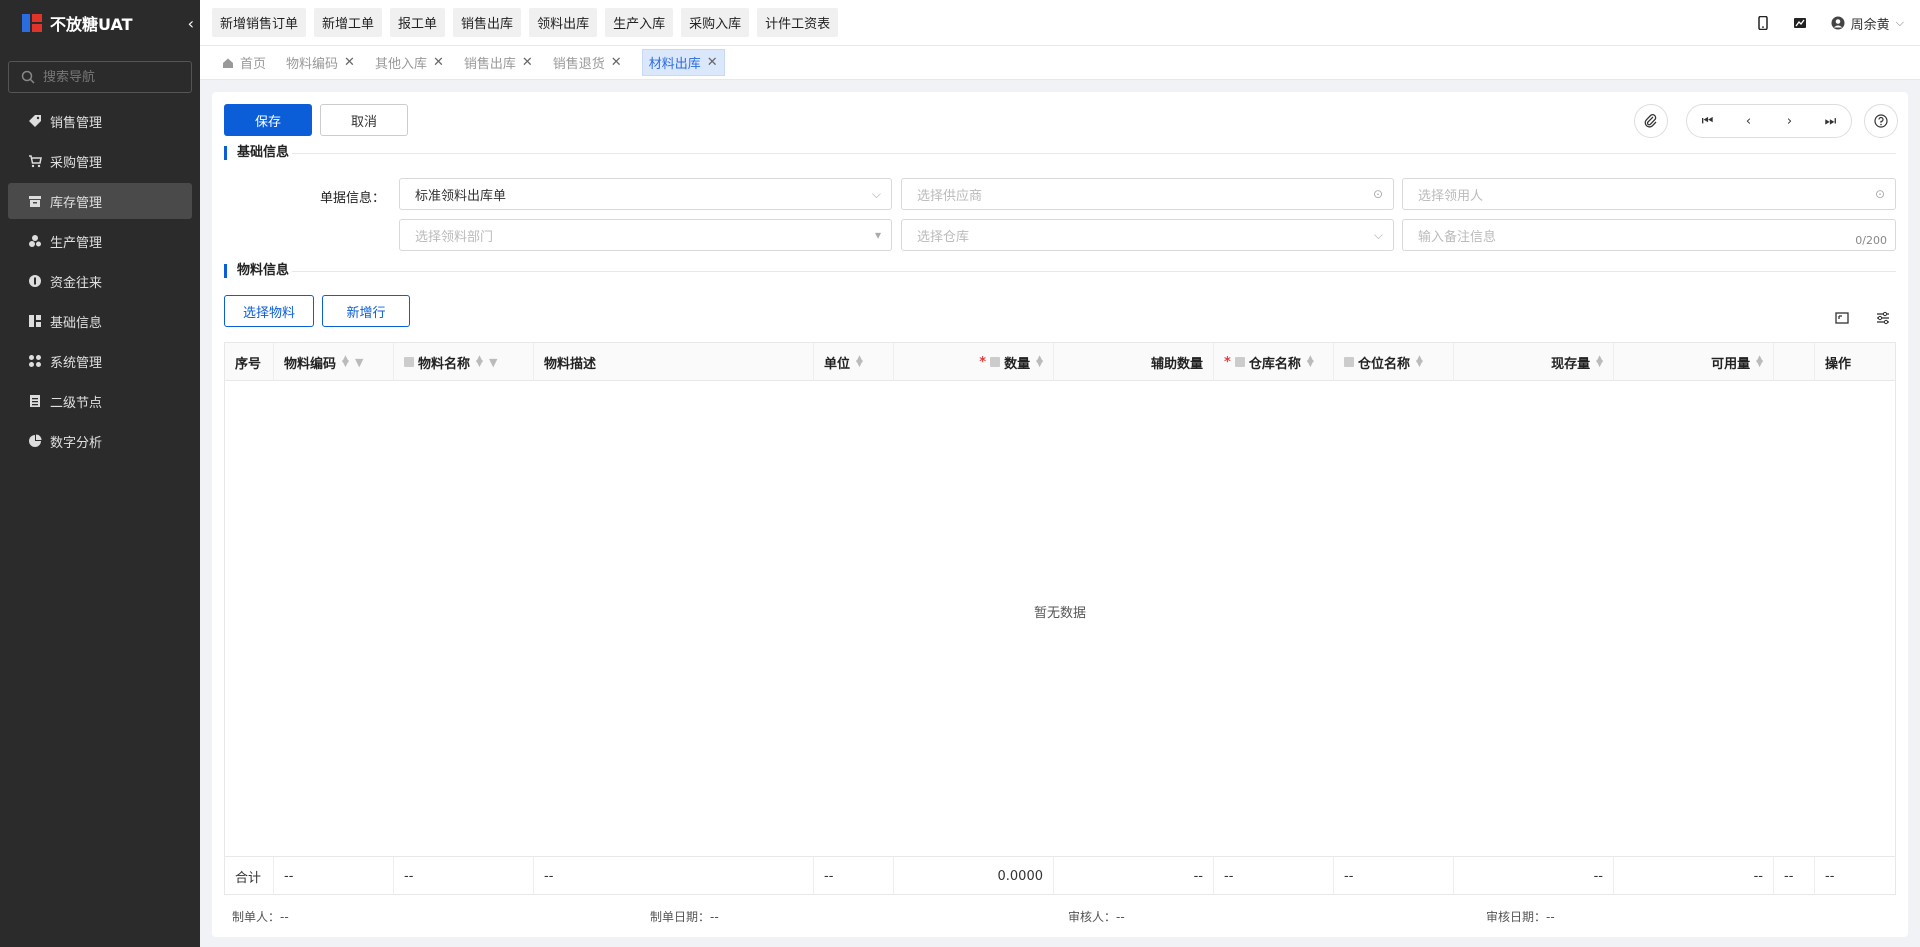  Describe the element at coordinates (798, 22) in the screenshot. I see `quick-action-piece-wage: 计件工资表` at that location.